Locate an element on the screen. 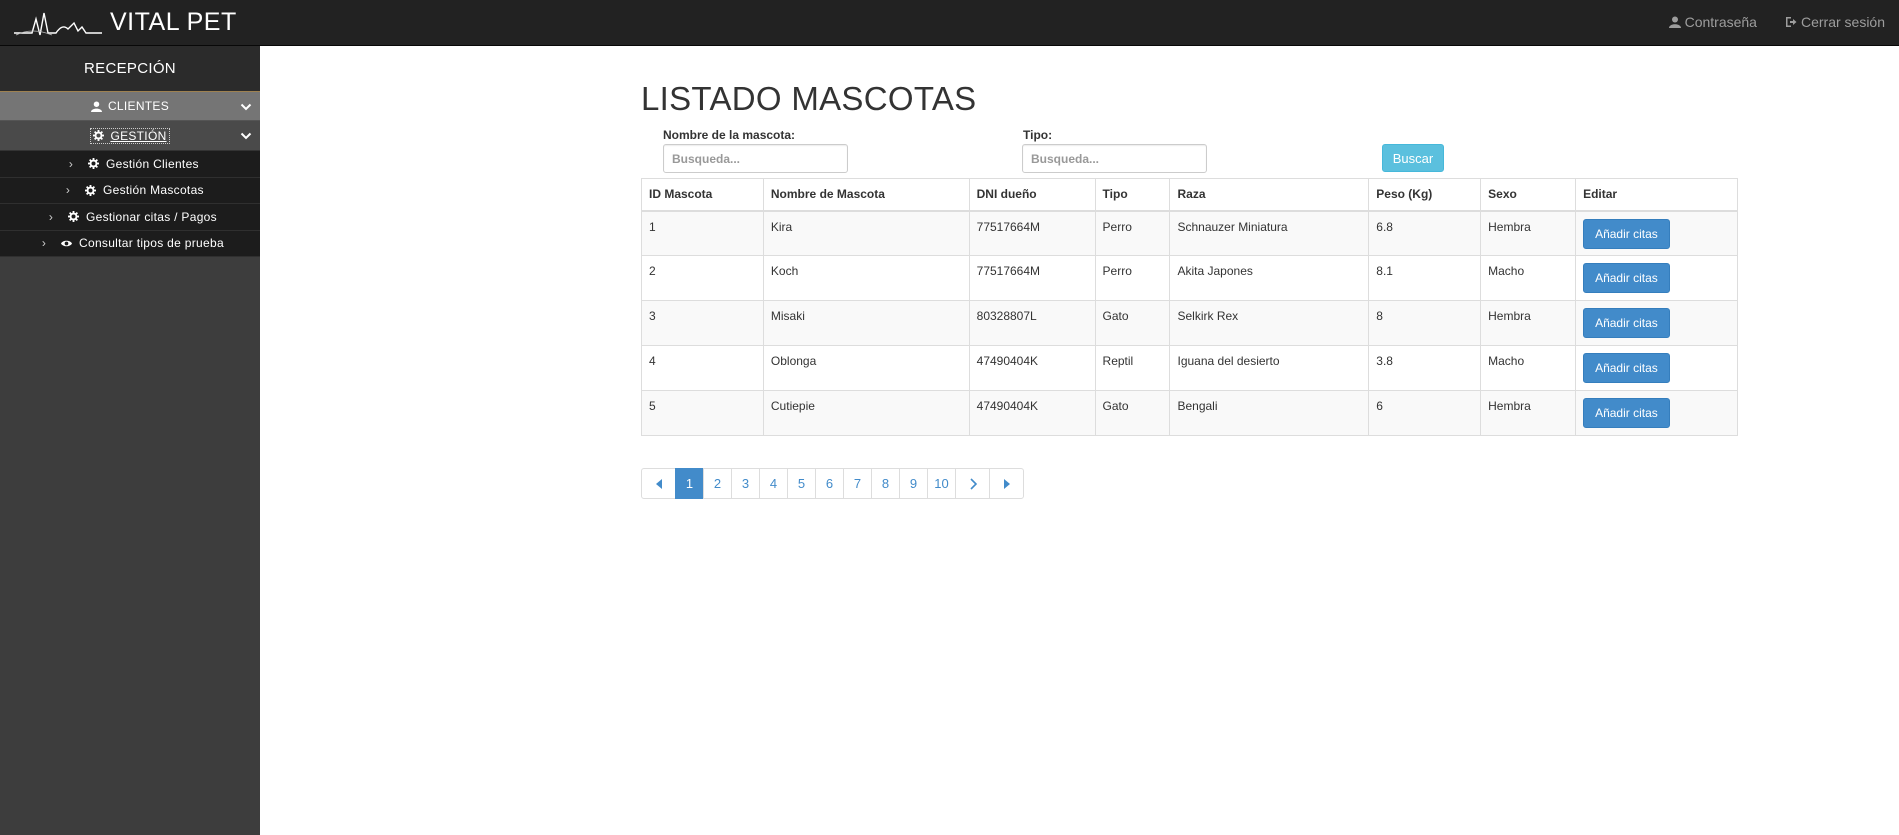 Image resolution: width=1899 pixels, height=835 pixels. cell-name: Oblonga is located at coordinates (866, 368).